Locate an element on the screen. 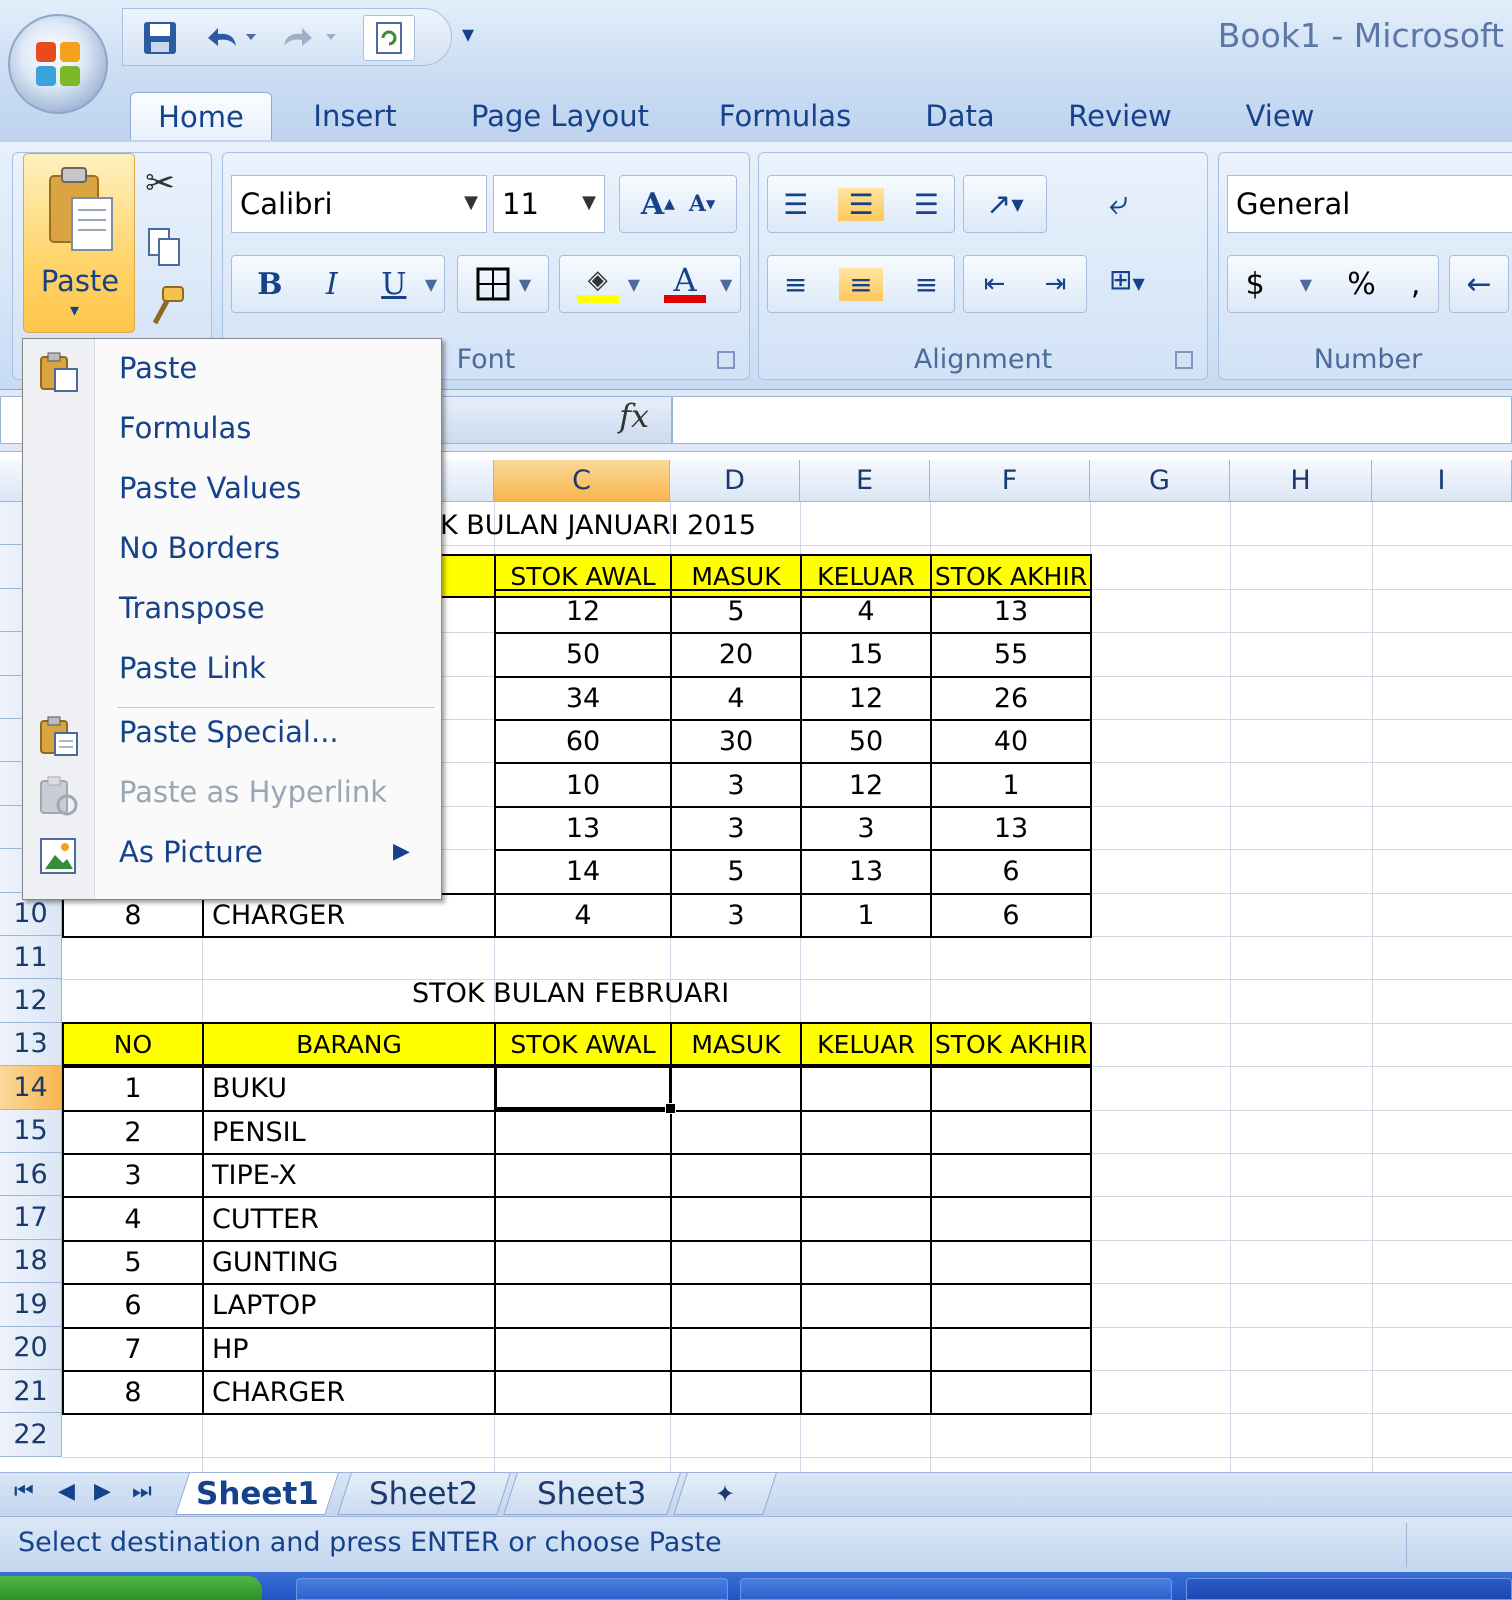  menu-item-formulas: Formulas is located at coordinates (185, 428).